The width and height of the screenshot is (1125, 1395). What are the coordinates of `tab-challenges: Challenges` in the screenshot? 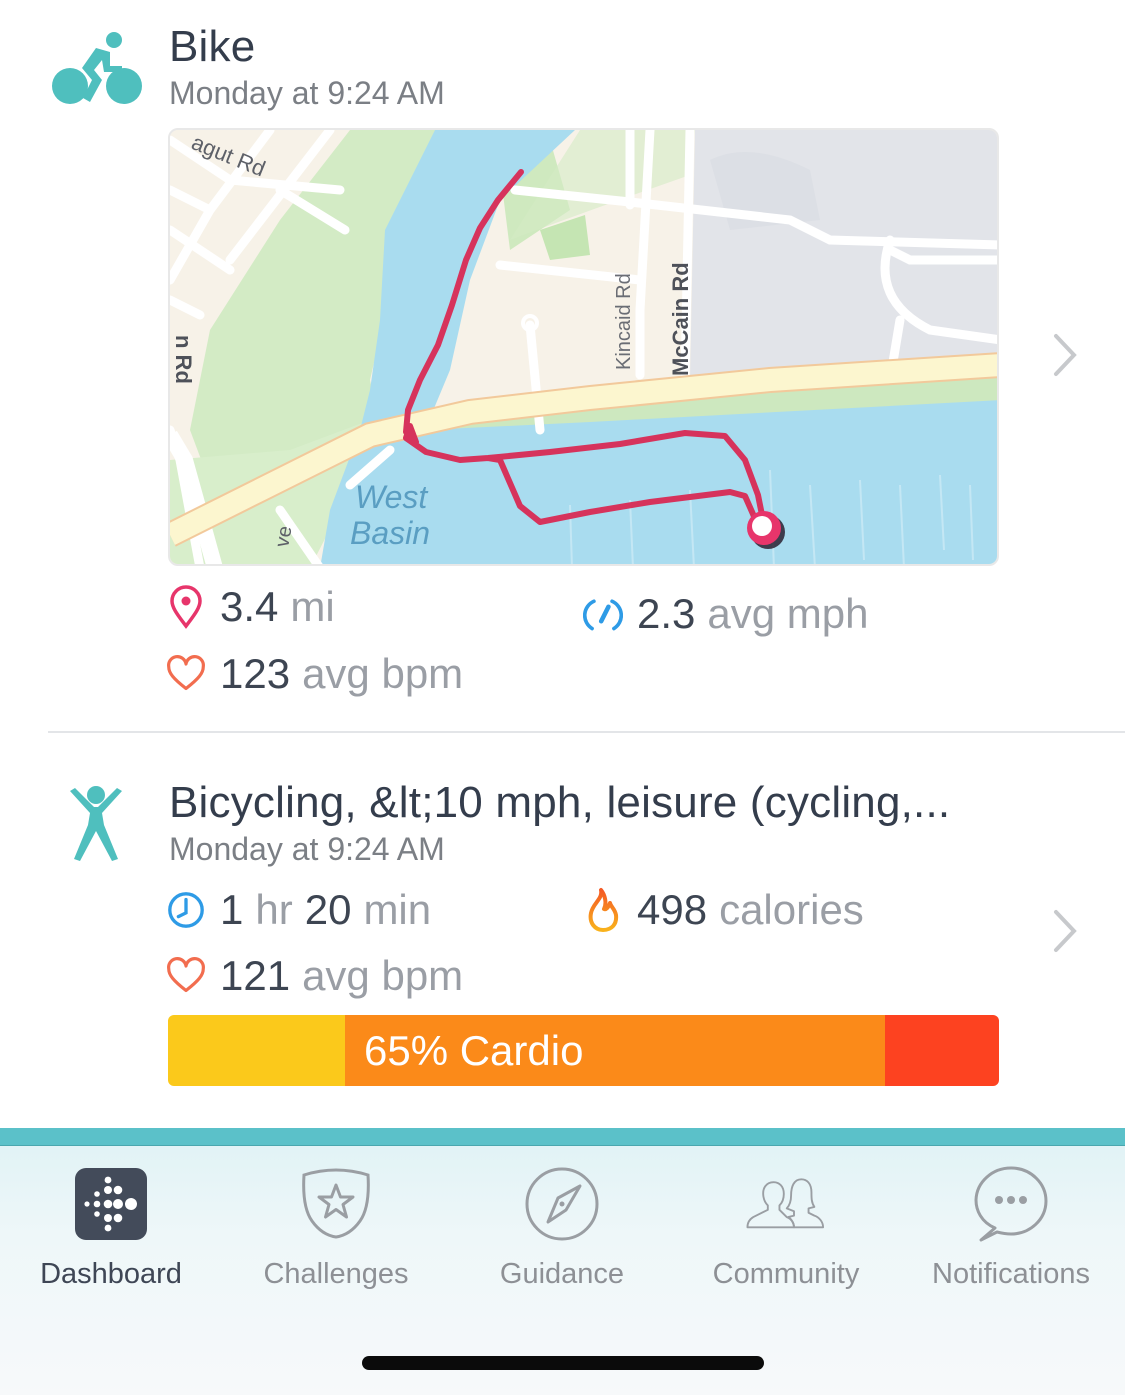 It's located at (336, 1229).